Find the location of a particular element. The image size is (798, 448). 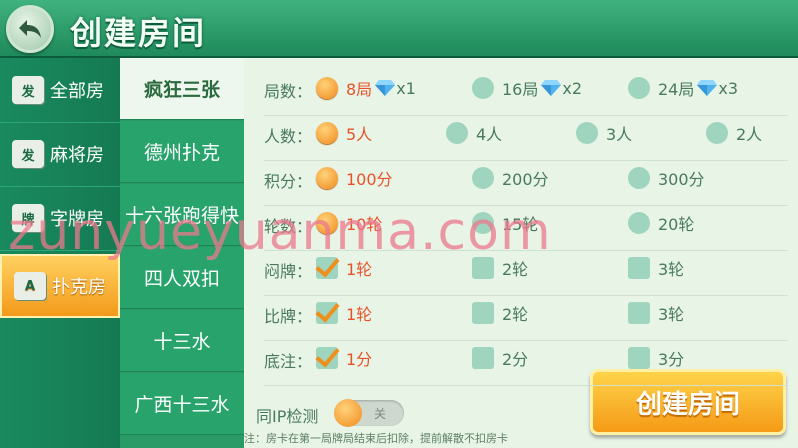

radio-option: 4人 is located at coordinates (474, 133).